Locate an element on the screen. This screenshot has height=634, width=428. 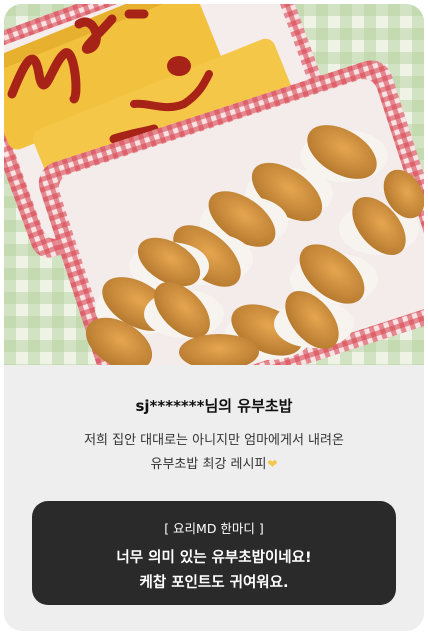
review-title: sj*******님의 유부초밥 is located at coordinates (214, 406).